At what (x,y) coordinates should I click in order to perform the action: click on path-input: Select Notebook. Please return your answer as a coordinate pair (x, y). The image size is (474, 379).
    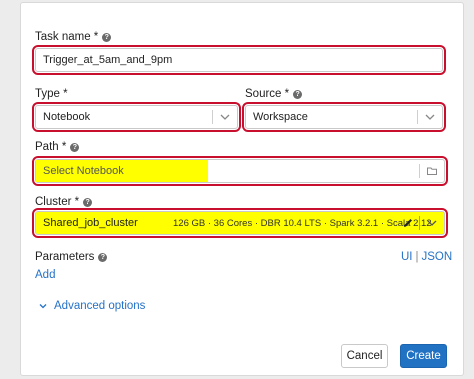
    Looking at the image, I should click on (240, 171).